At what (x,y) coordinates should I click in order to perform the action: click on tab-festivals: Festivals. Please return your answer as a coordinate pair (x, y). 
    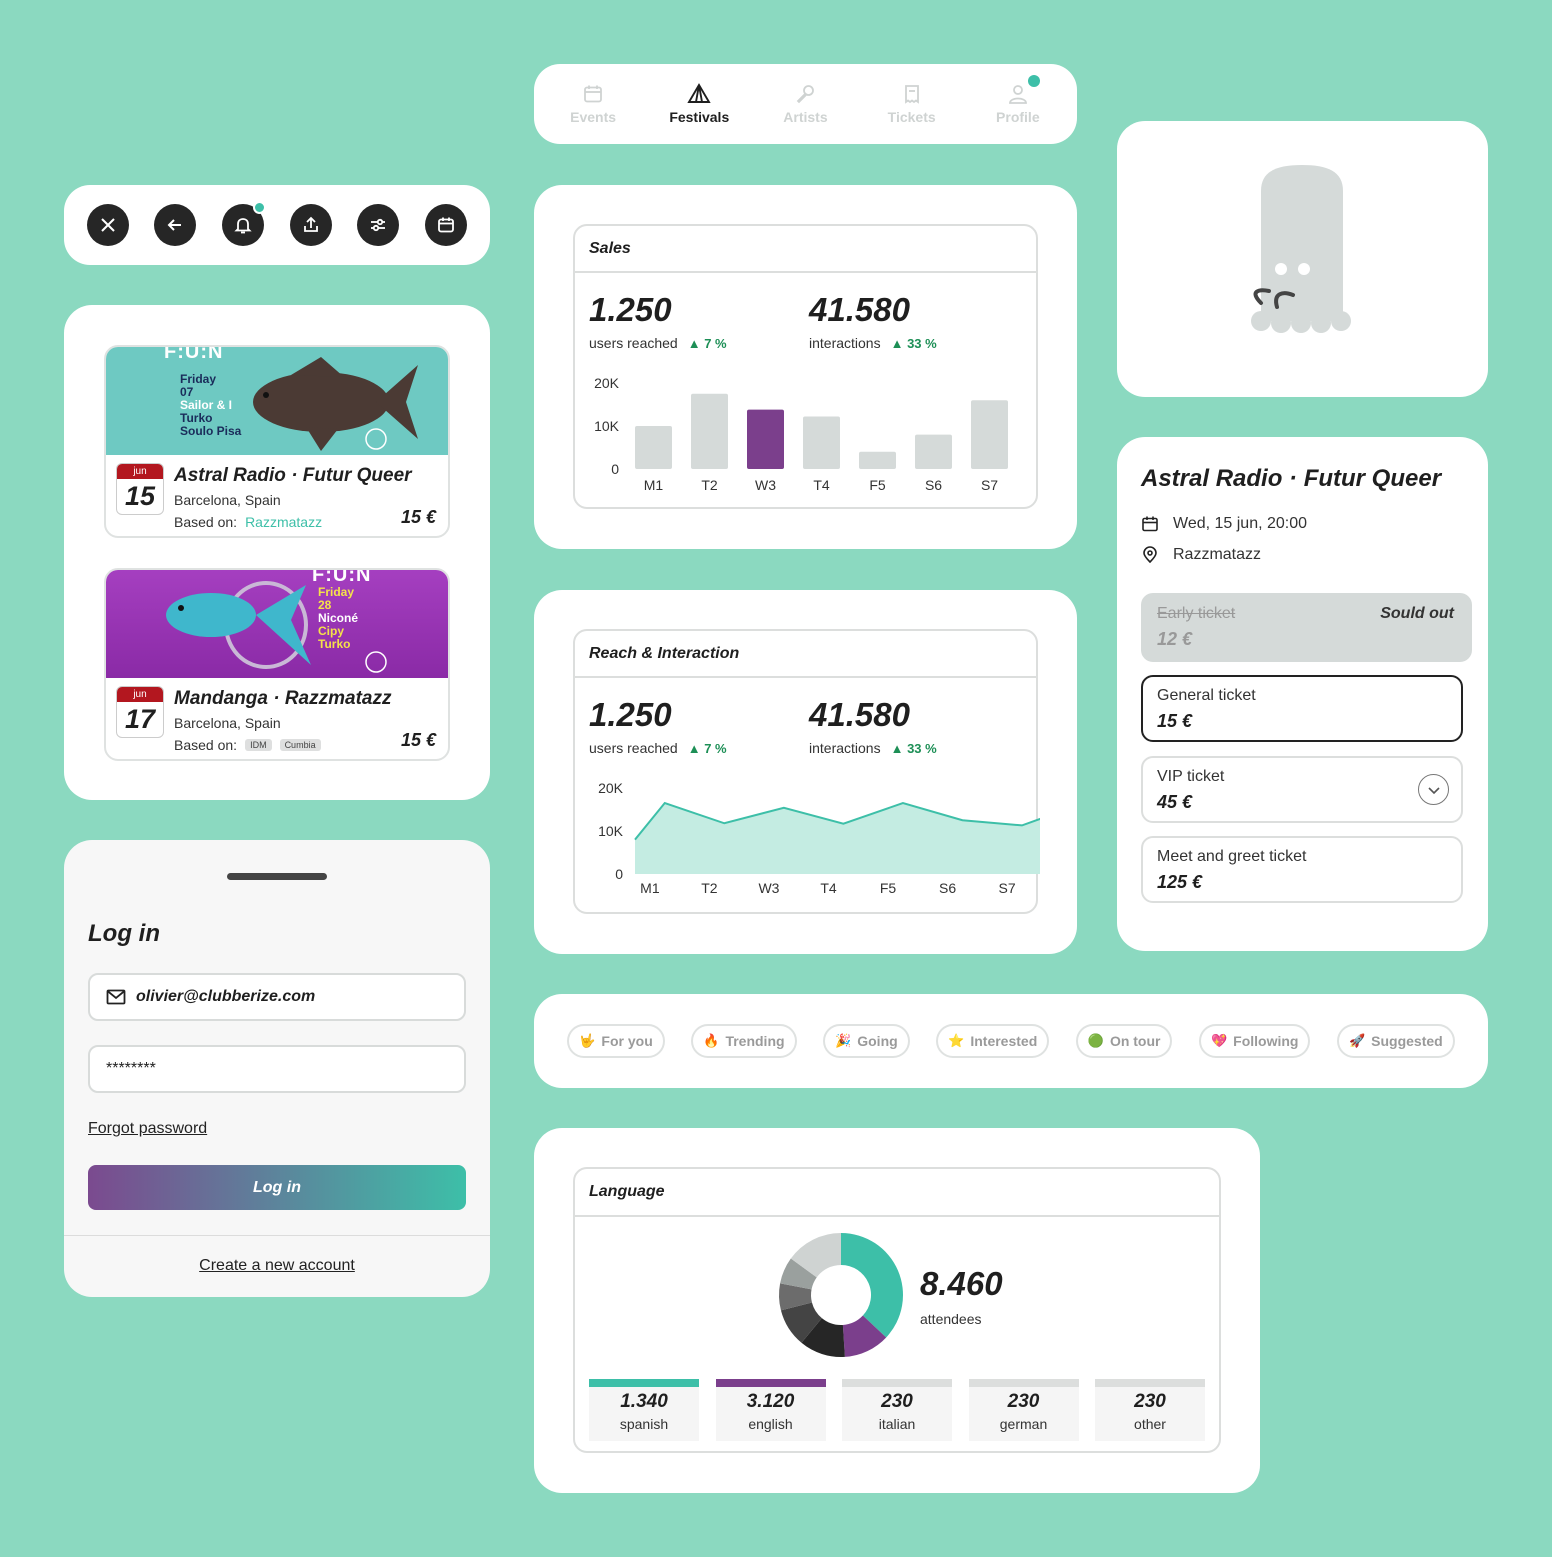
    Looking at the image, I should click on (699, 104).